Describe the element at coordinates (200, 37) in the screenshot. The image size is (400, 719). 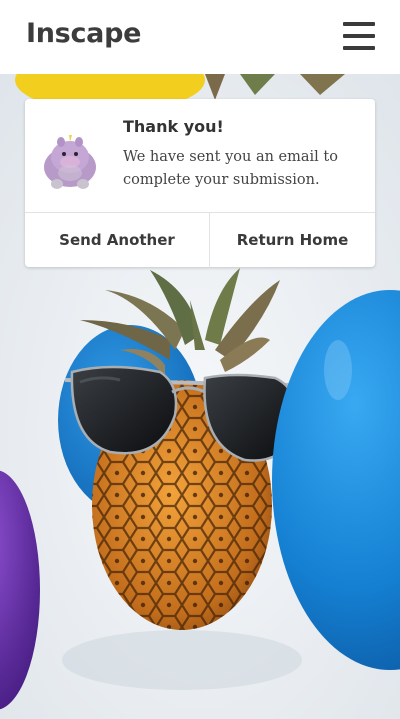
I see `top-header: Inscape` at that location.